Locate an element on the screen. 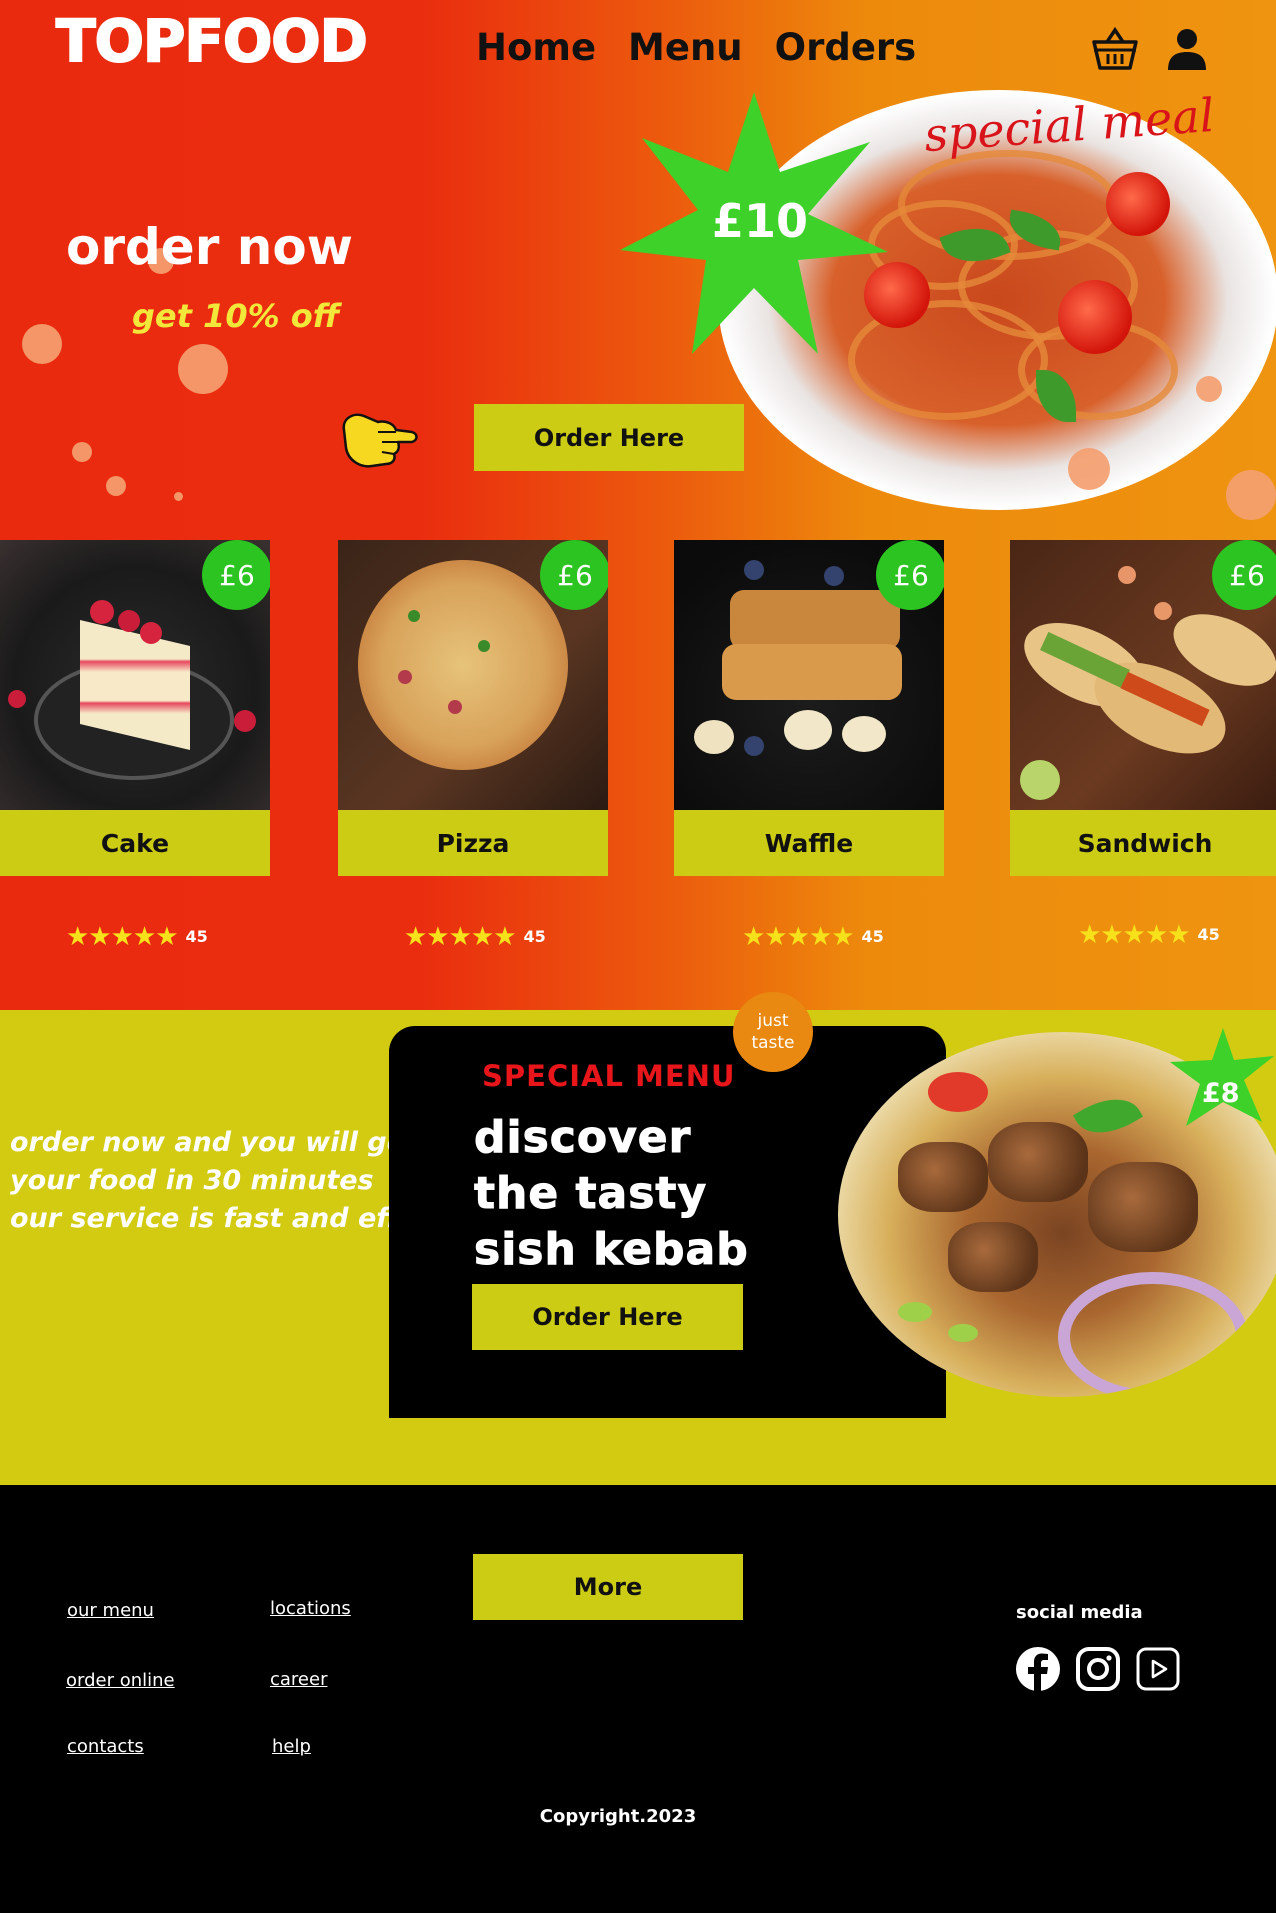 The width and height of the screenshot is (1276, 1913). basket-icon is located at coordinates (1115, 49).